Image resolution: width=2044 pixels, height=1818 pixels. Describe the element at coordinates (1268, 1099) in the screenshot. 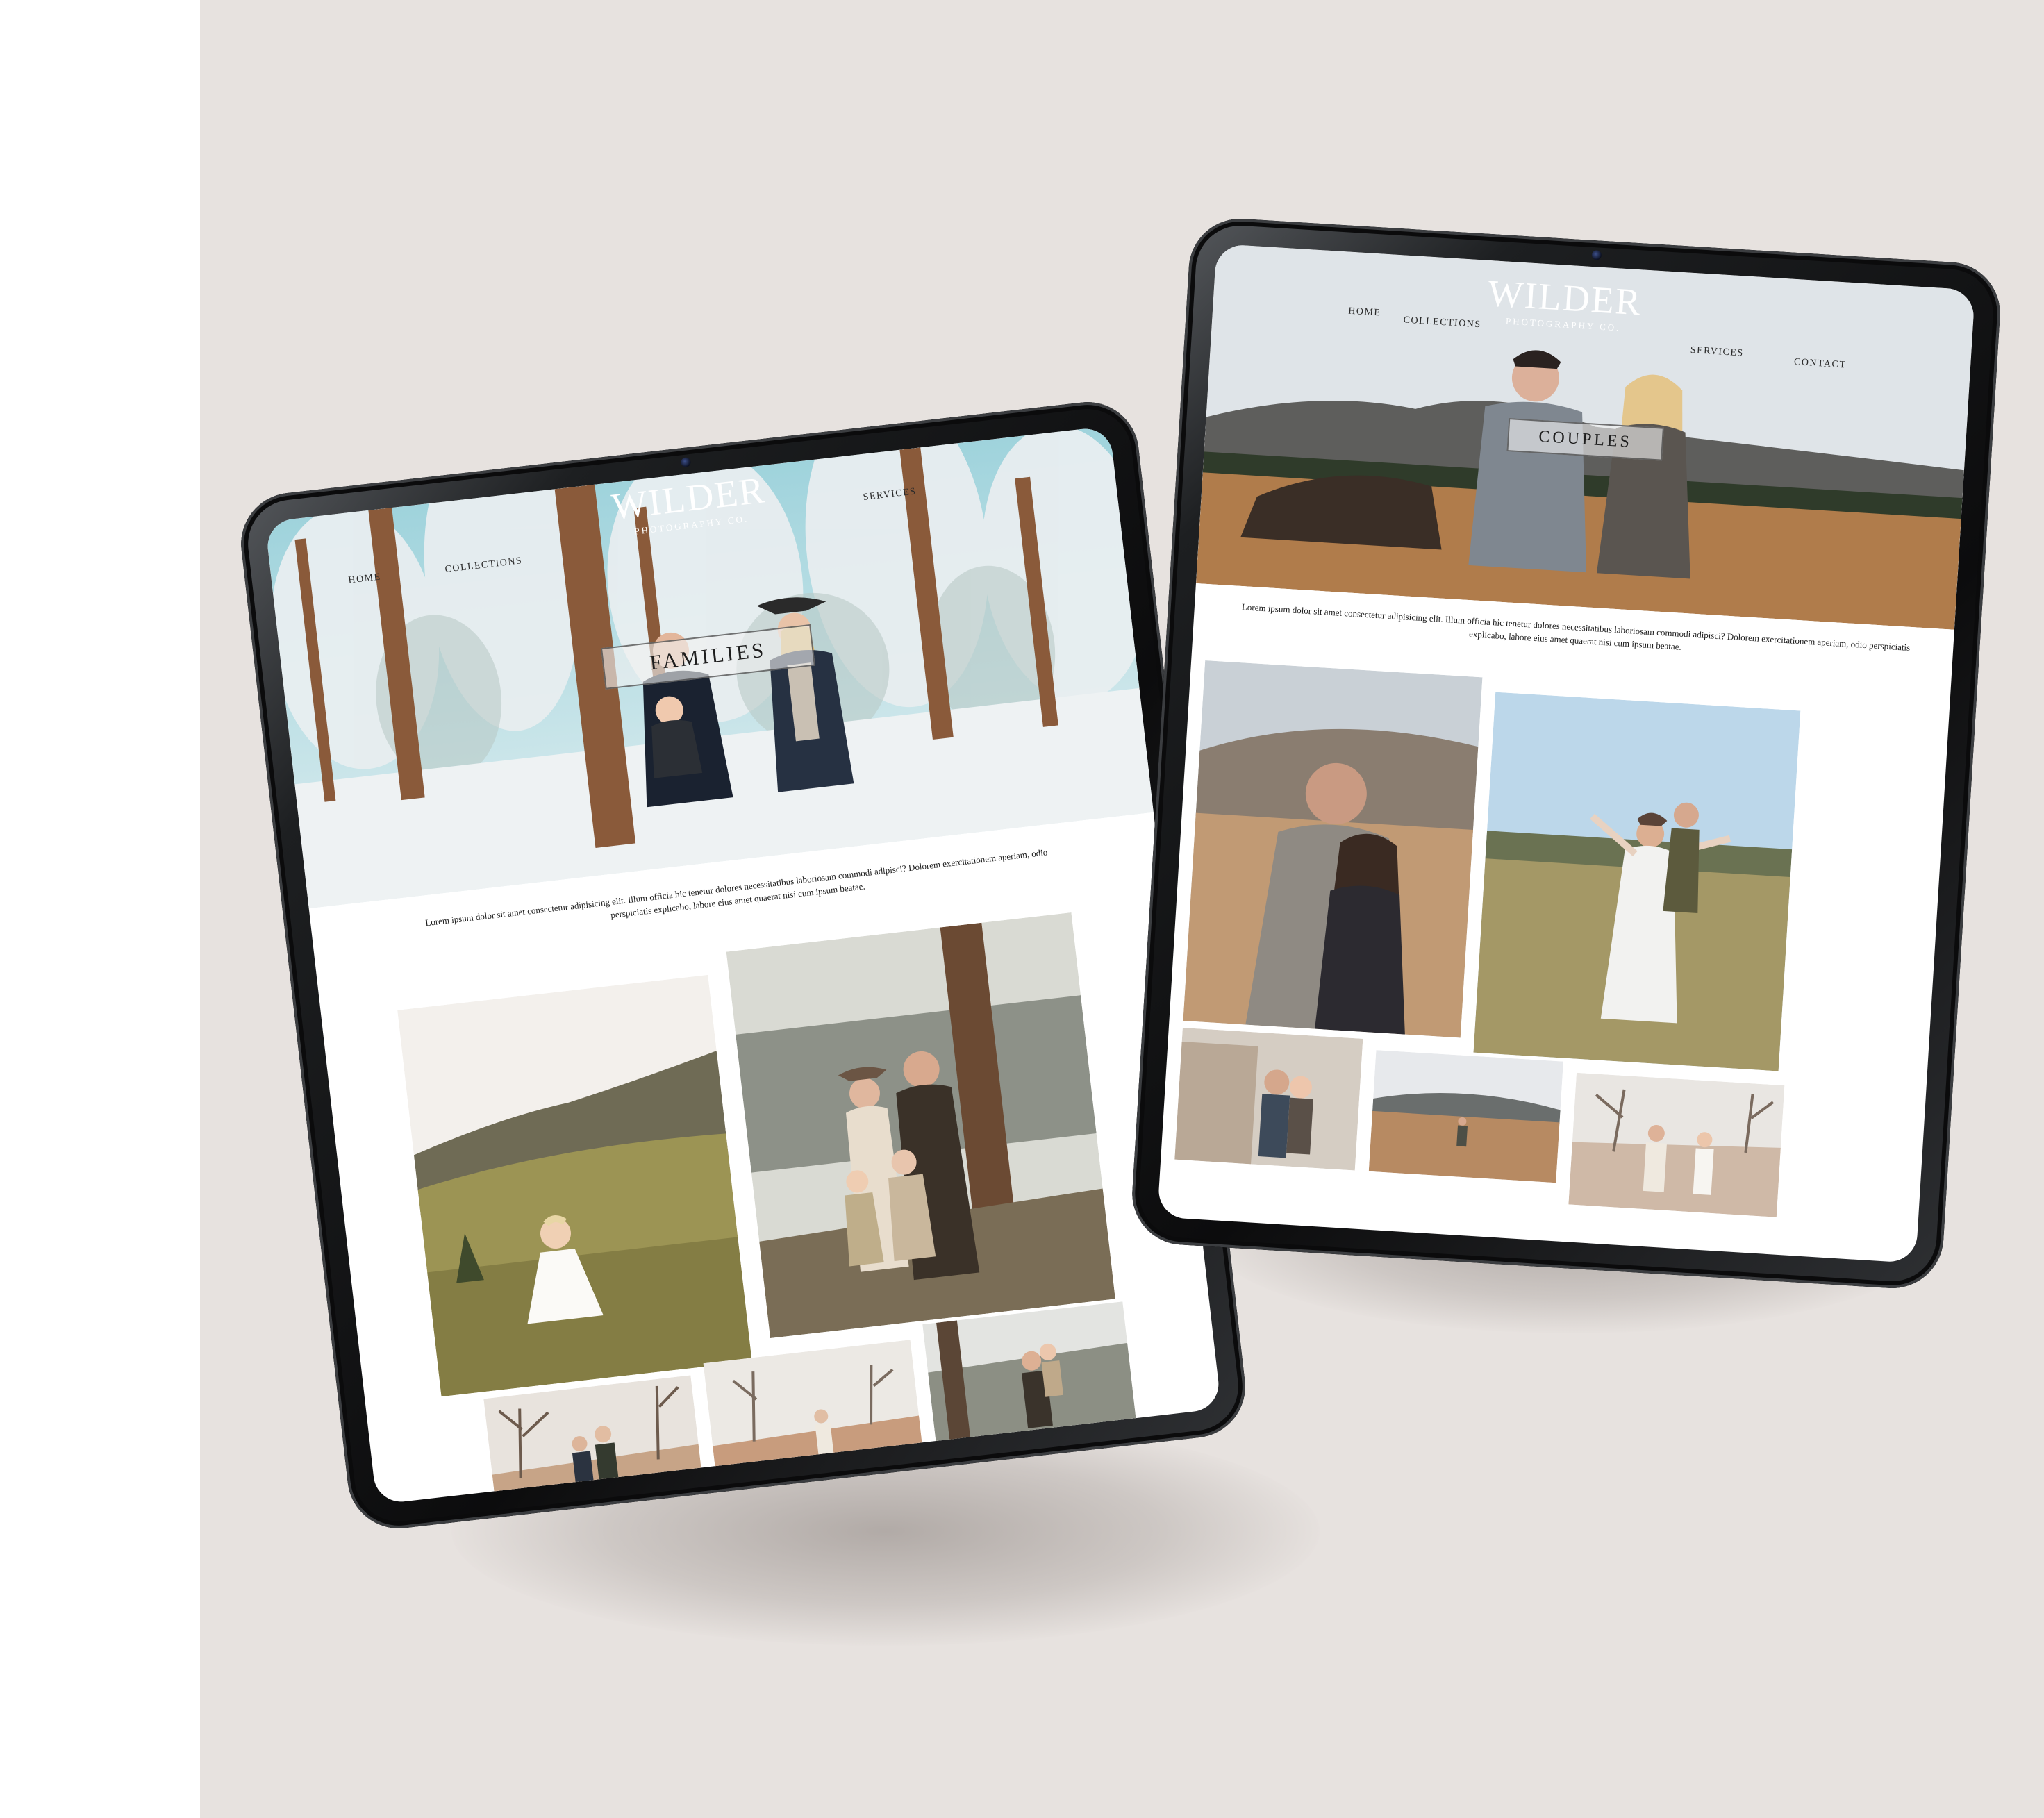

I see `gallery-photo-couple-kiss` at that location.